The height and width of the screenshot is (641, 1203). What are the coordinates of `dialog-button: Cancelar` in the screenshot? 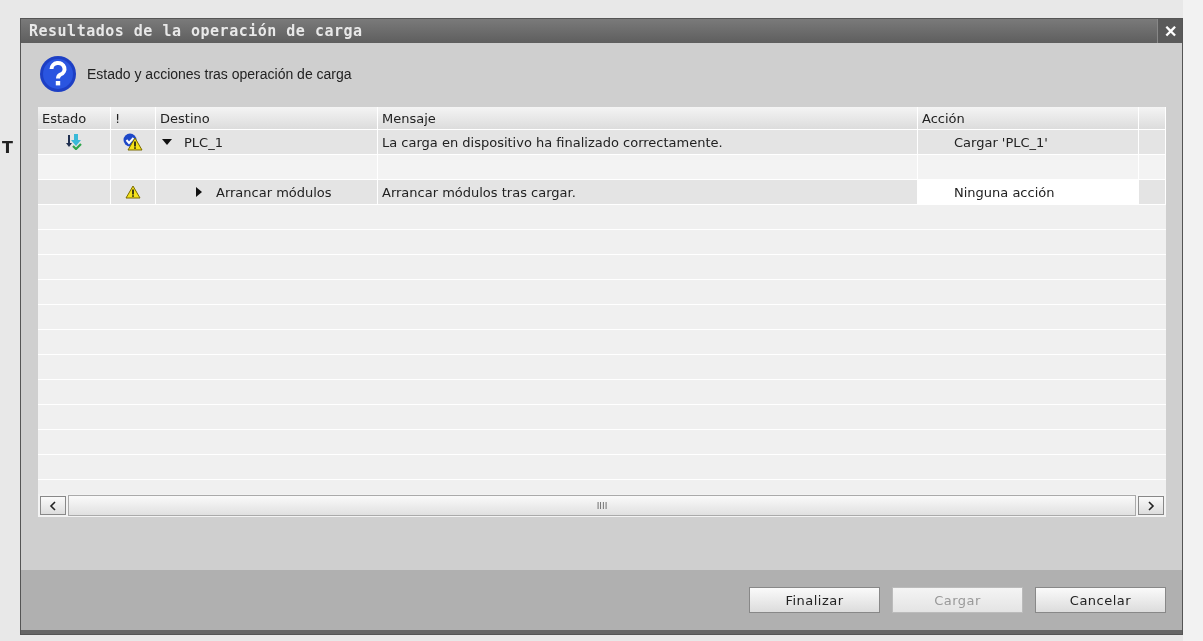 It's located at (1100, 600).